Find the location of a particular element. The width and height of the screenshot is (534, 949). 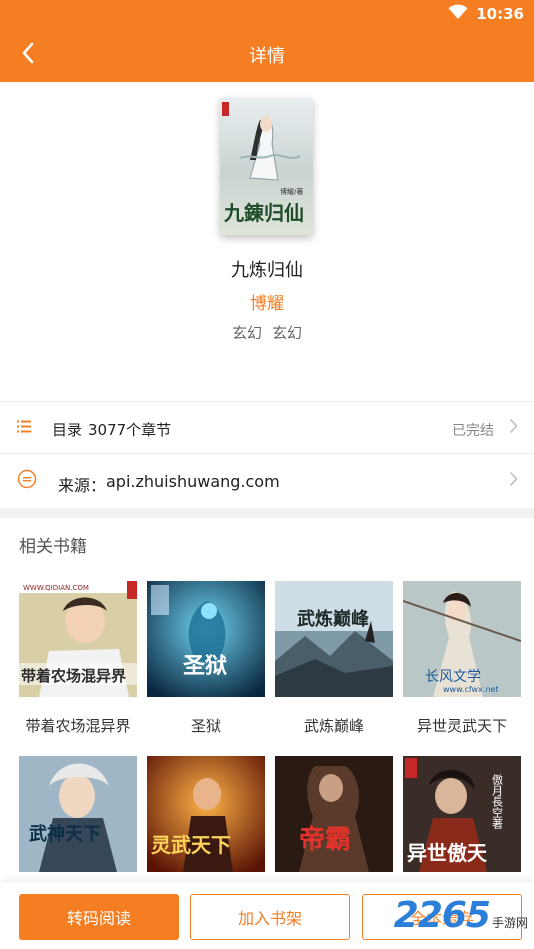

related-book-title: 圣狱 is located at coordinates (205, 726).